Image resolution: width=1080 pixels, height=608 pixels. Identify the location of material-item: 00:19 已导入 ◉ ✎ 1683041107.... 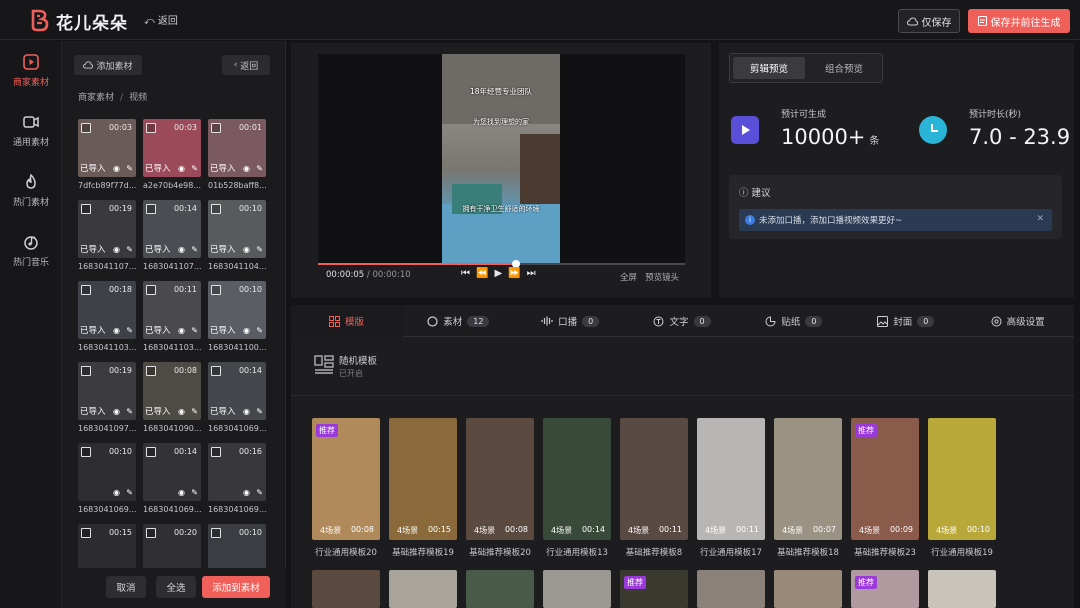
(107, 235).